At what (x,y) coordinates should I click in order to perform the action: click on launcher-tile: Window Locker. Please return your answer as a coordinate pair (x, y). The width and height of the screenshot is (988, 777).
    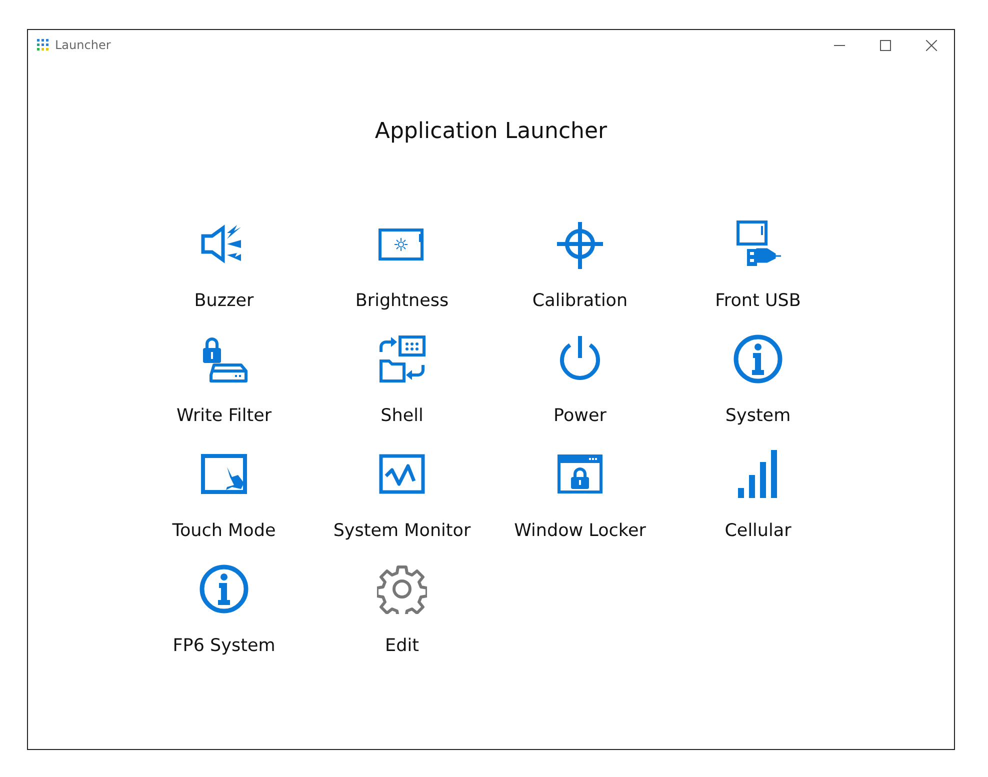
    Looking at the image, I should click on (580, 496).